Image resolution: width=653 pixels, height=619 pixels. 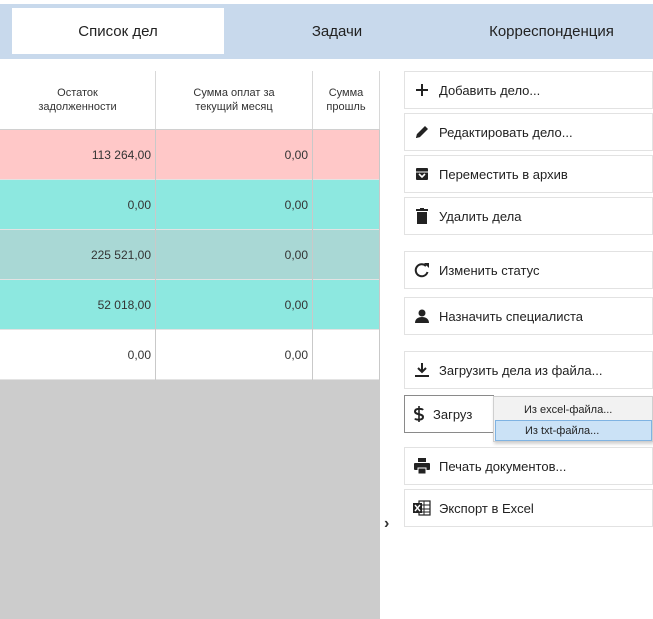 What do you see at coordinates (486, 508) in the screenshot?
I see `export-excel-label: Экспорт в Excel` at bounding box center [486, 508].